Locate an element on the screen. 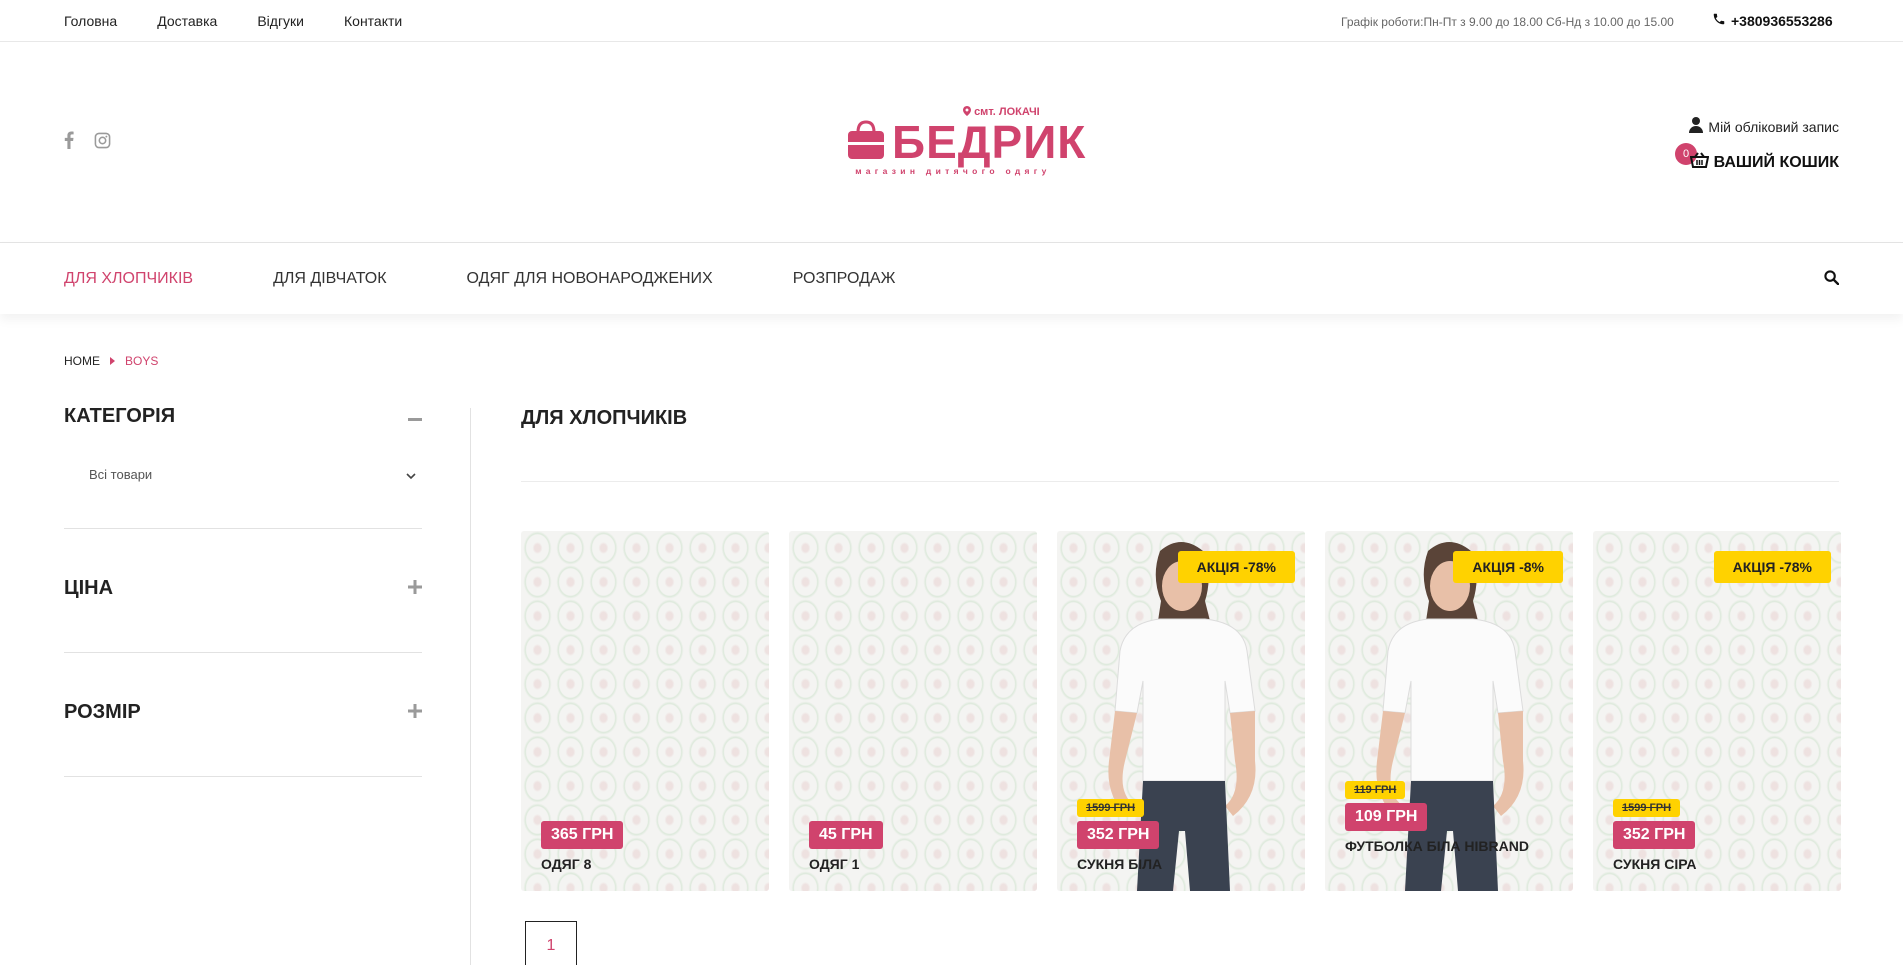  cart-button: ВАШИЙ КОШИК is located at coordinates (1764, 162).